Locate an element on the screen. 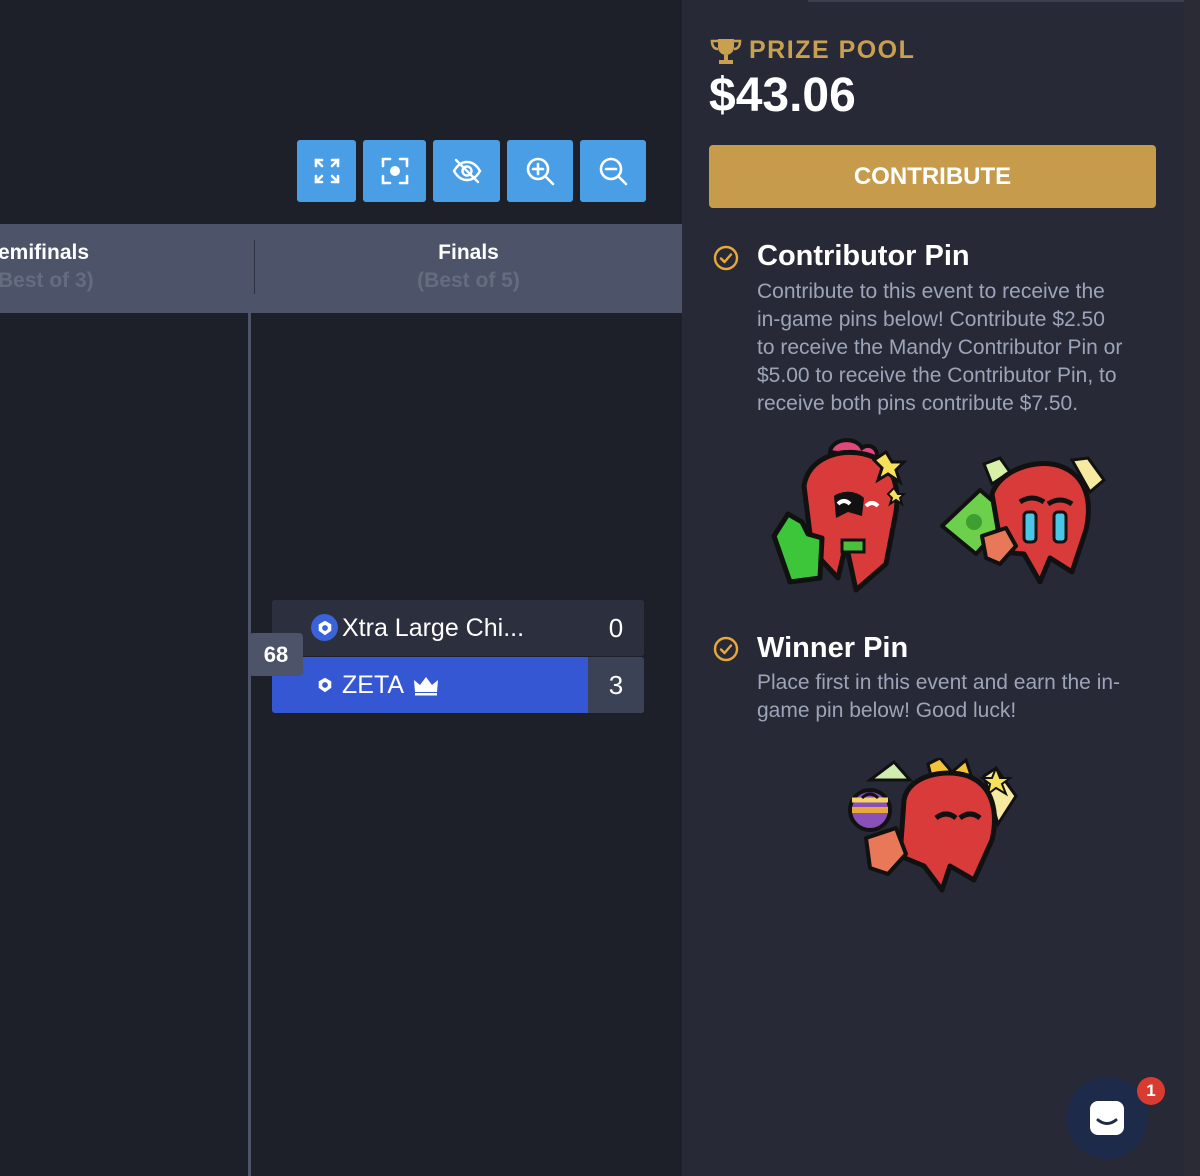  winner-pin-title: Winner Pin is located at coordinates (833, 648).